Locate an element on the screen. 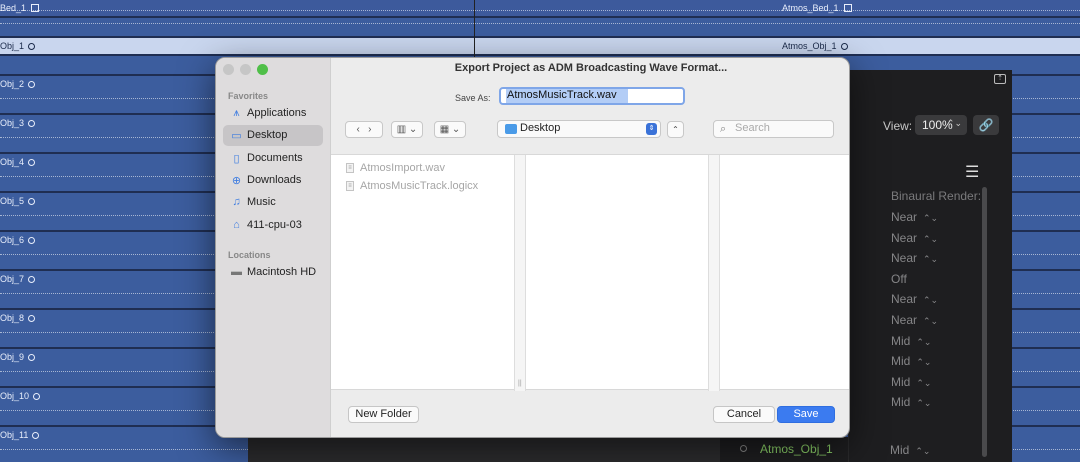 The height and width of the screenshot is (462, 1080). sidebar-item-music: ♫ Music is located at coordinates (273, 202).